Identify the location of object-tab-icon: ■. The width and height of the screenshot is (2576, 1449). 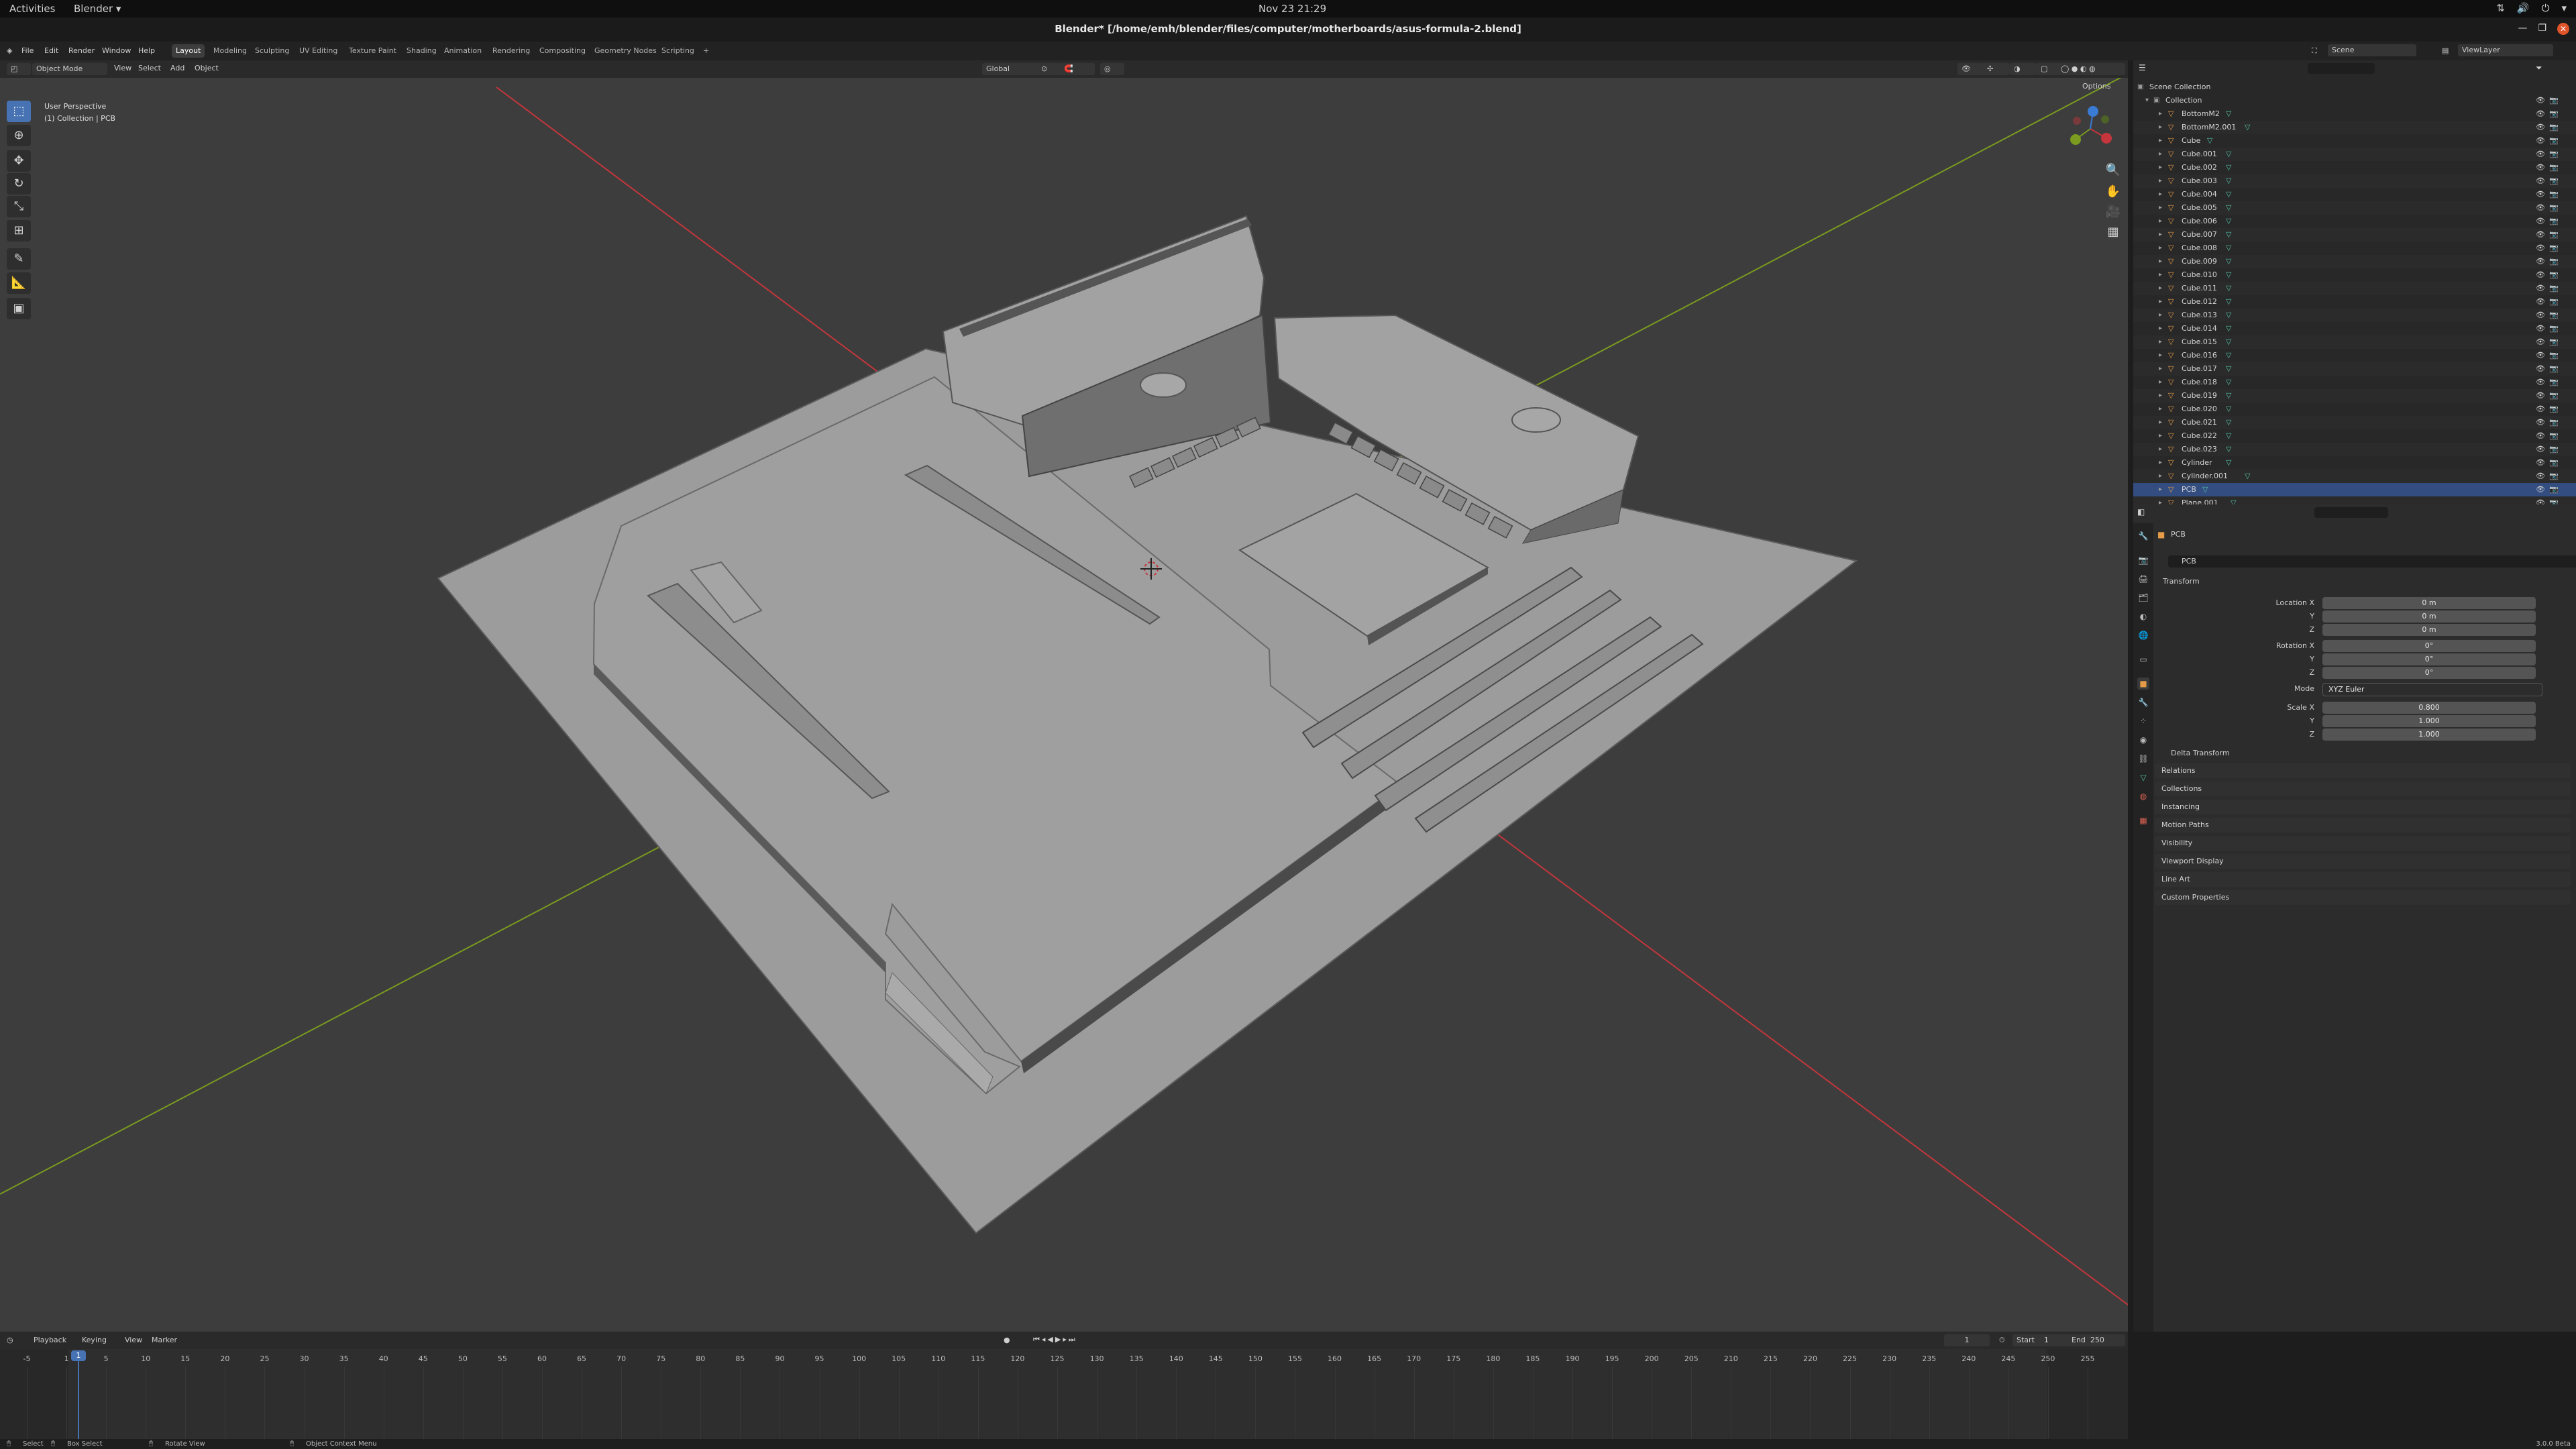
(2143, 684).